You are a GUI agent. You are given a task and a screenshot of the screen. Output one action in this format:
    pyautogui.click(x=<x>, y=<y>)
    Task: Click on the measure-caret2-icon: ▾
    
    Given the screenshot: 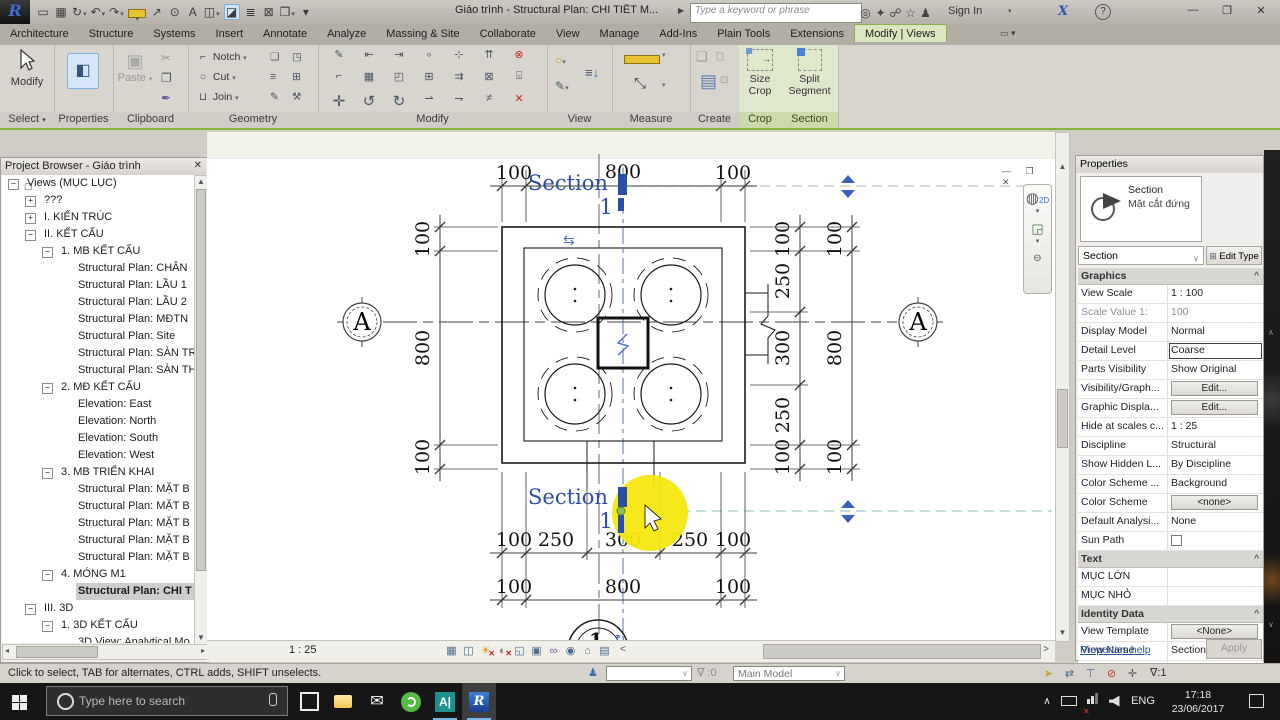 What is the action you would take?
    pyautogui.click(x=664, y=85)
    